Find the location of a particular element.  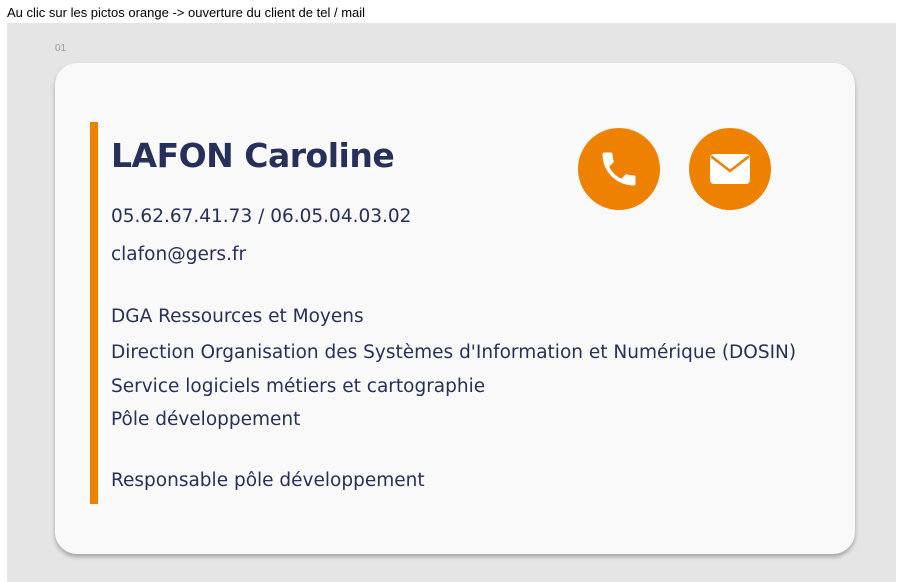

mail-icon is located at coordinates (730, 169).